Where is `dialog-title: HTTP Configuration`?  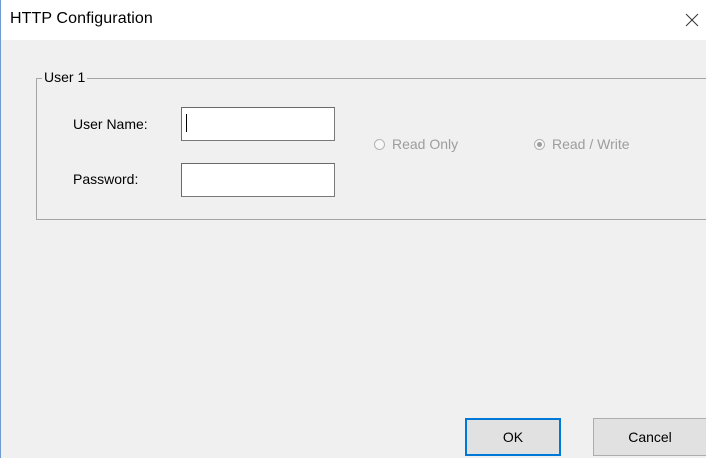
dialog-title: HTTP Configuration is located at coordinates (81, 18).